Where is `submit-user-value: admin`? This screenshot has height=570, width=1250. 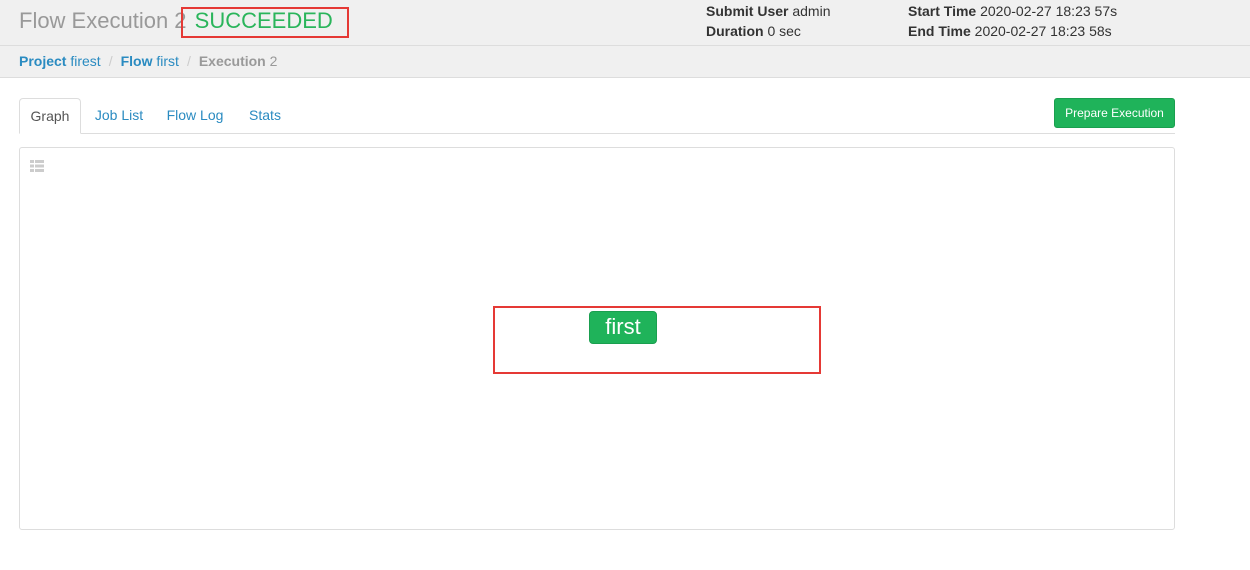 submit-user-value: admin is located at coordinates (811, 11).